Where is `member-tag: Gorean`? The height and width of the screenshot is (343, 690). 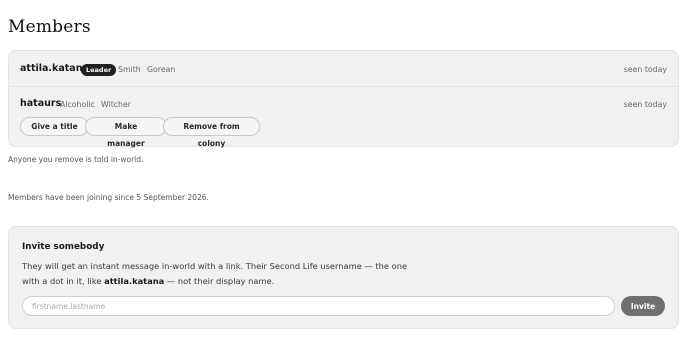 member-tag: Gorean is located at coordinates (161, 69).